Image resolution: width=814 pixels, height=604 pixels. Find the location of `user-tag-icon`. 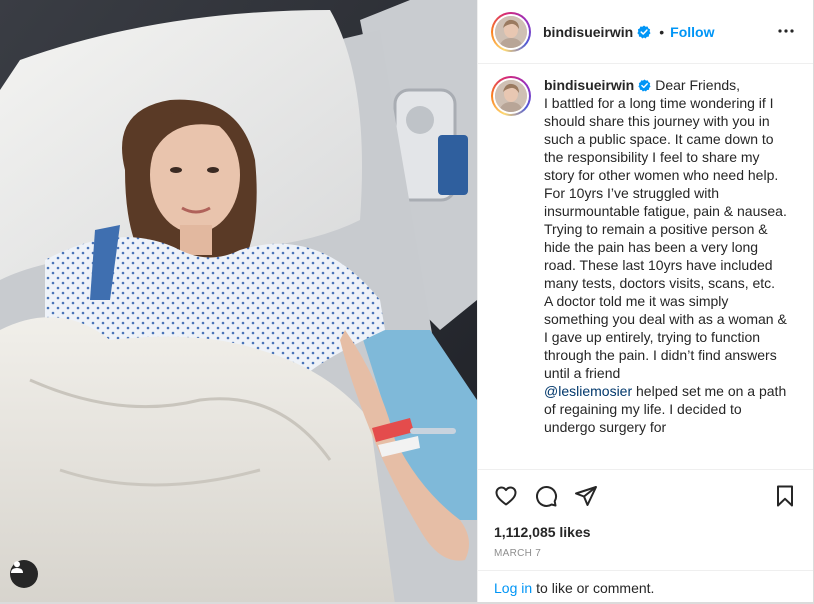

user-tag-icon is located at coordinates (17, 567).